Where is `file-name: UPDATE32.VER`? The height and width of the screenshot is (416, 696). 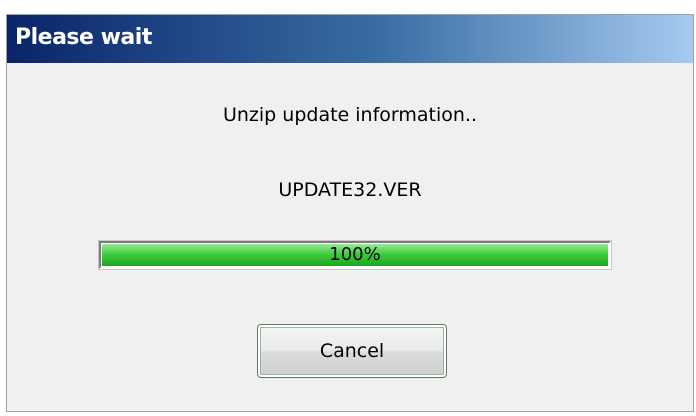 file-name: UPDATE32.VER is located at coordinates (350, 190).